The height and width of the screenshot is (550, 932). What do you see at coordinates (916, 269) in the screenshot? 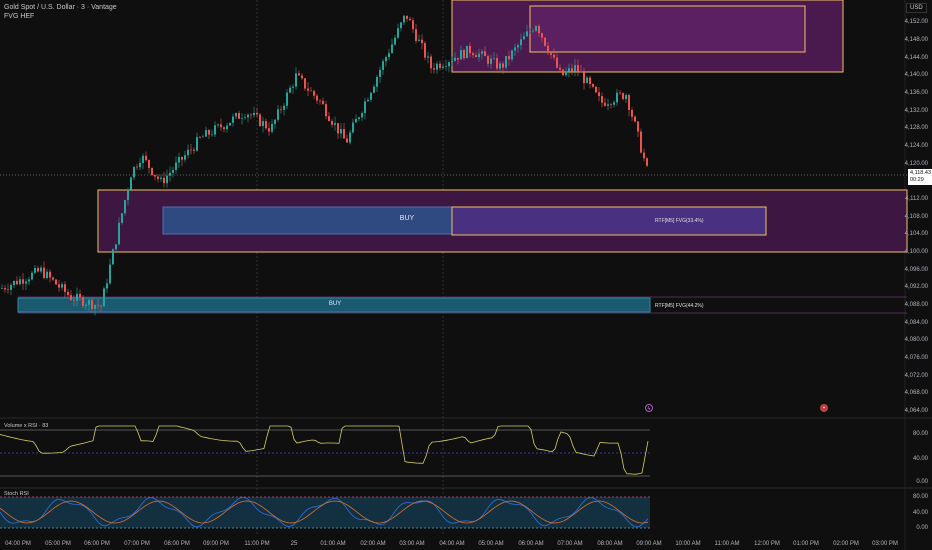
I see `price-tick: 4,096.00` at bounding box center [916, 269].